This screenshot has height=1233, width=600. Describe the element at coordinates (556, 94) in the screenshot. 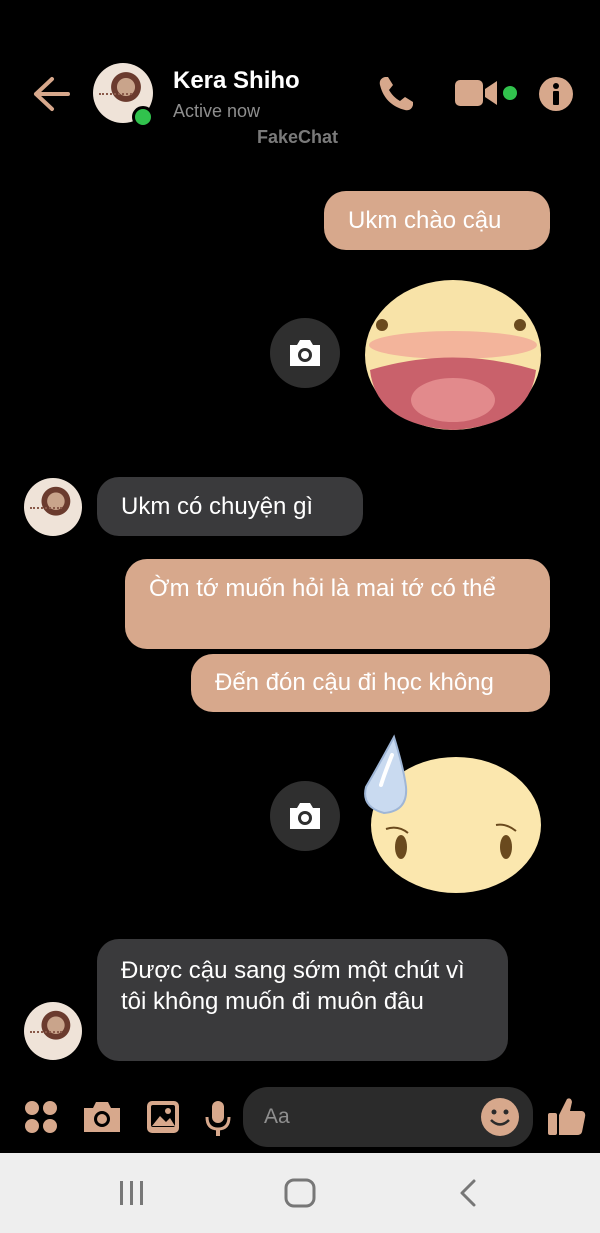

I see `info-icon` at that location.